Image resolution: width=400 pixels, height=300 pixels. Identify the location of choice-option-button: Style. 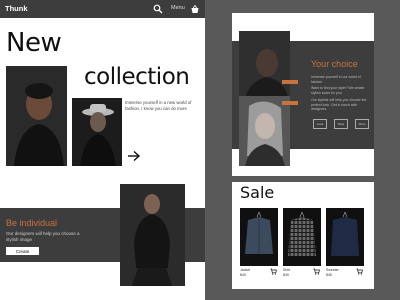
(341, 124).